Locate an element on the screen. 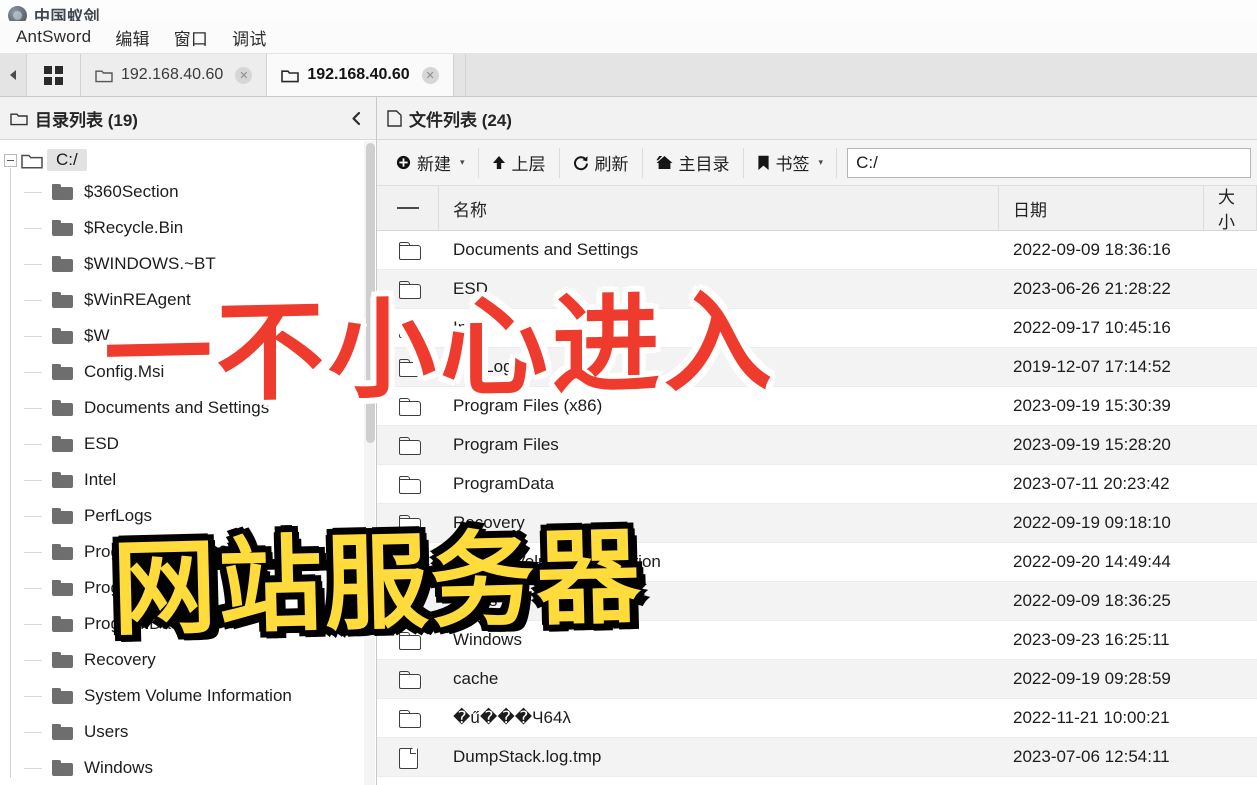 The width and height of the screenshot is (1257, 785). table-row: Program Files (x86) 2023-09-19 15:30:39 is located at coordinates (817, 406).